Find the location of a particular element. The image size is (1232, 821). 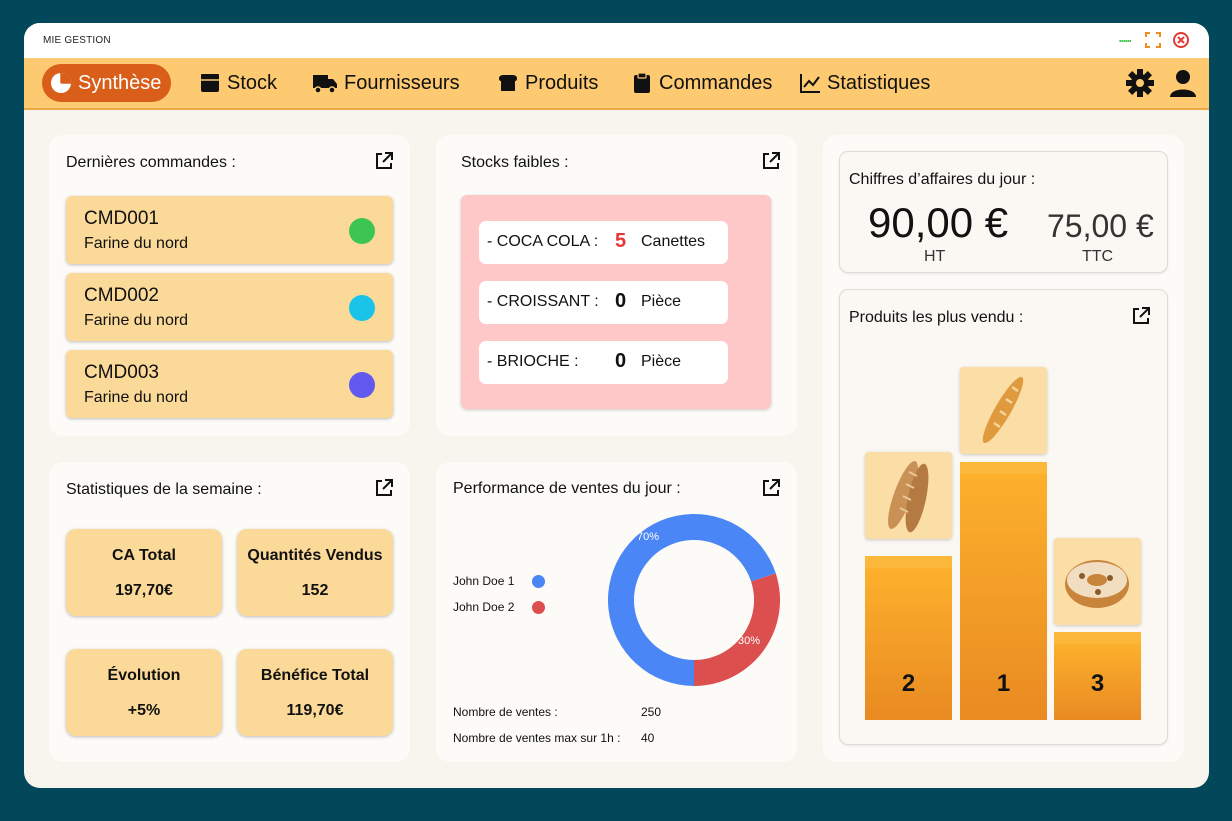

stat-value: +5% is located at coordinates (144, 710).